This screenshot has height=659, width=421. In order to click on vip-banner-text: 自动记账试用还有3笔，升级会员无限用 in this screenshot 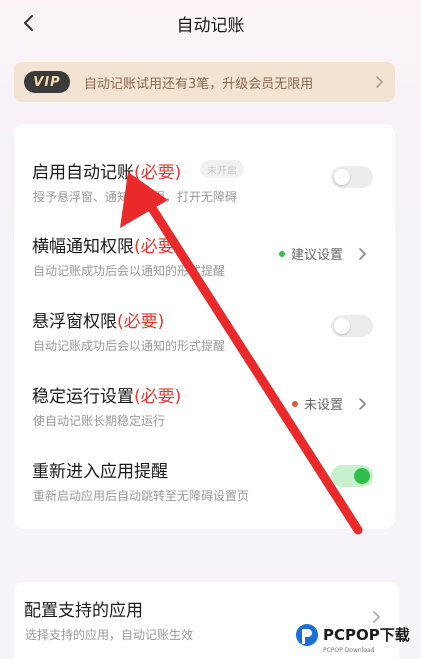, I will do `click(199, 84)`.